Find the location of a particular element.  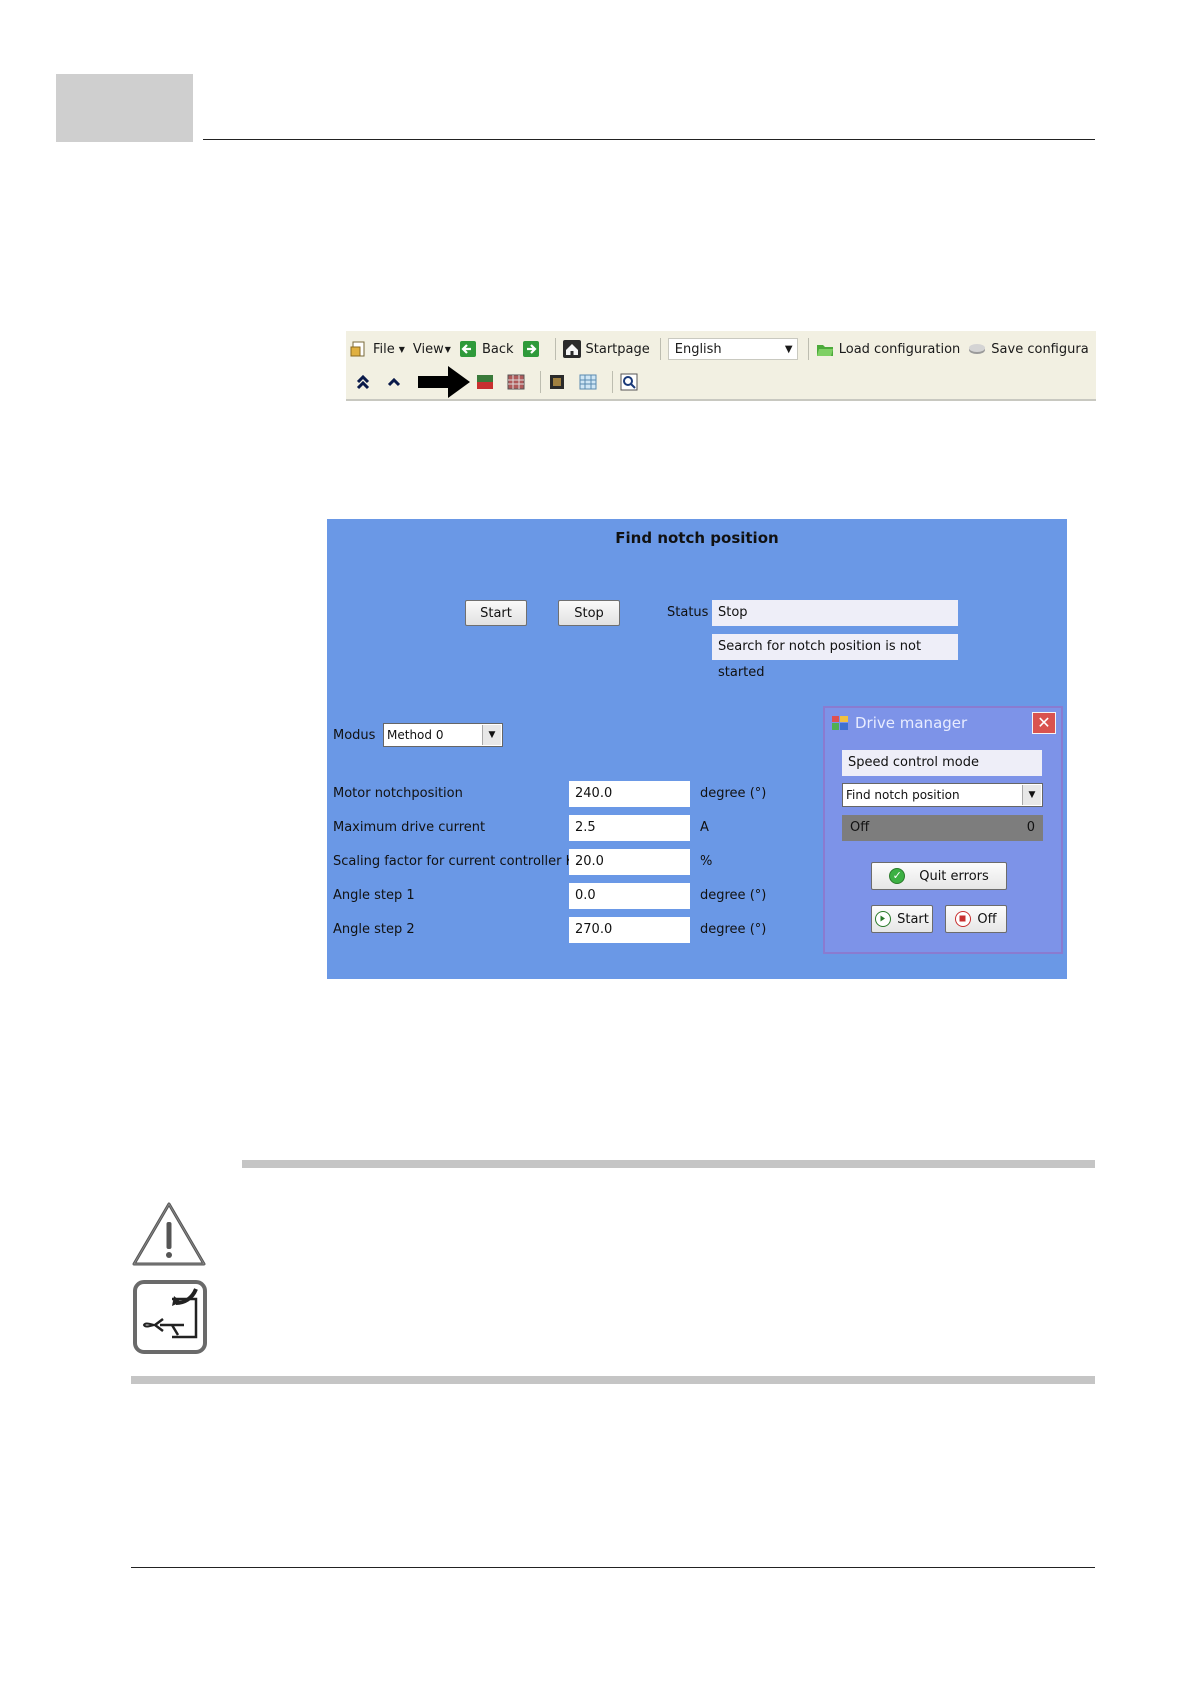

save-configuration-label: Save configura is located at coordinates (1040, 349).